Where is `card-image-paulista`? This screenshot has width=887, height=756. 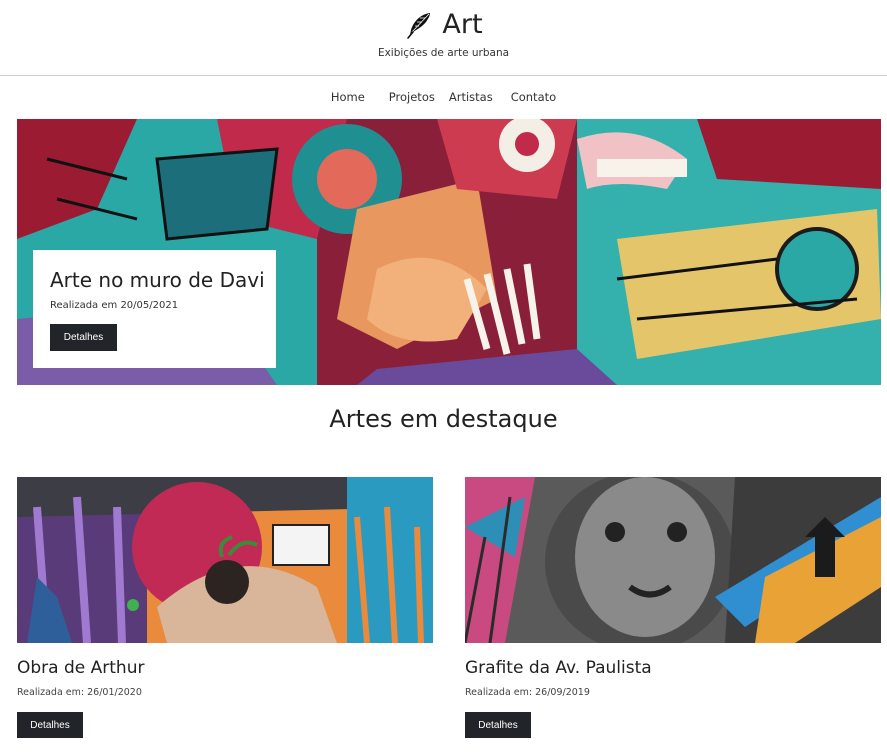 card-image-paulista is located at coordinates (673, 560).